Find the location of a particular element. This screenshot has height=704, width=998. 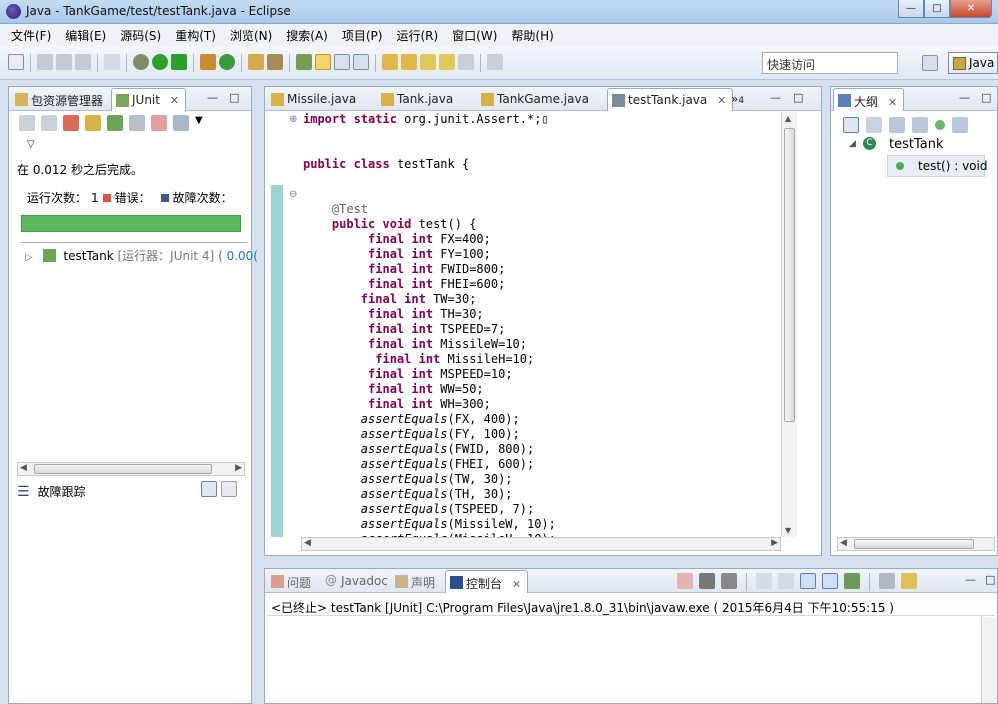

tab-javadoc: @ Javadoc is located at coordinates (357, 581).